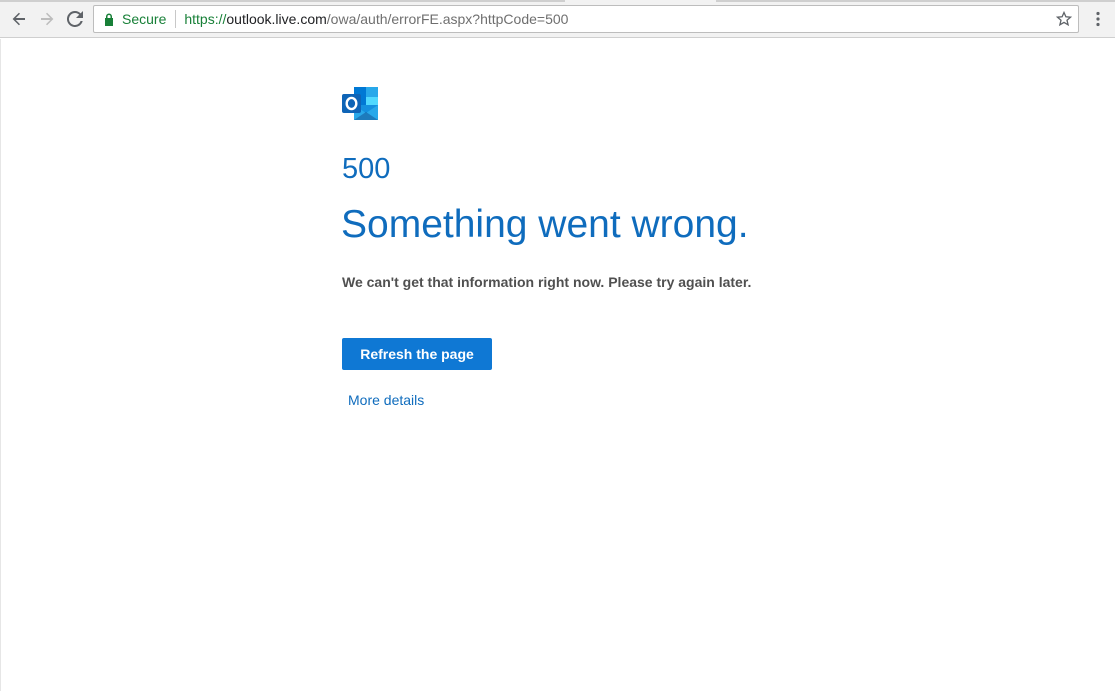  I want to click on lock-icon, so click(110, 19).